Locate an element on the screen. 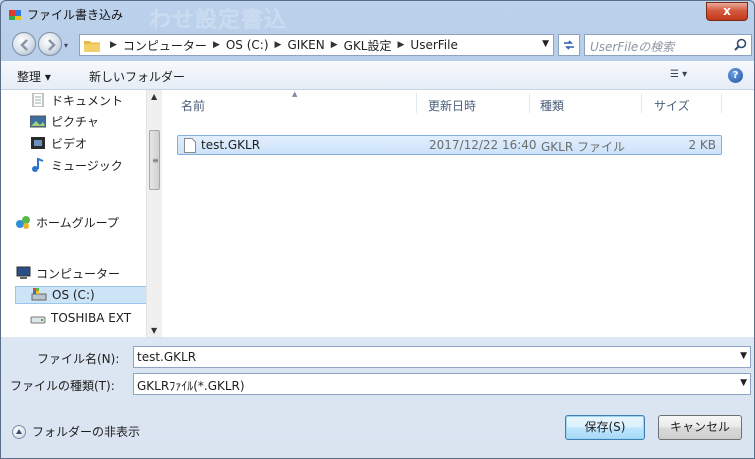 The height and width of the screenshot is (459, 755). search-input: UserFileの検索 is located at coordinates (668, 45).